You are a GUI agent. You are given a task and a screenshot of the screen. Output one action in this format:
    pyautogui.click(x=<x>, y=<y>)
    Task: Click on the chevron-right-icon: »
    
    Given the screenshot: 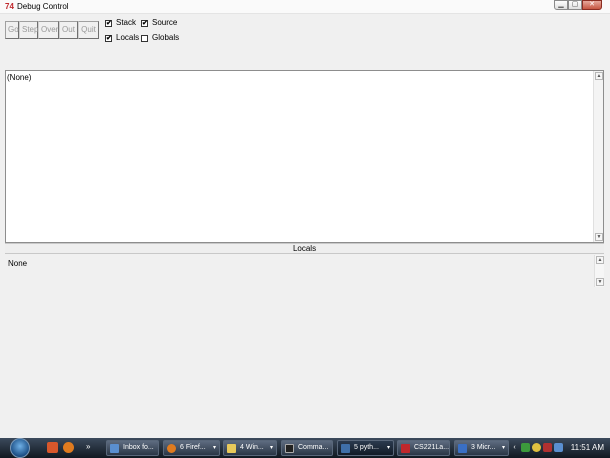 What is the action you would take?
    pyautogui.click(x=88, y=446)
    